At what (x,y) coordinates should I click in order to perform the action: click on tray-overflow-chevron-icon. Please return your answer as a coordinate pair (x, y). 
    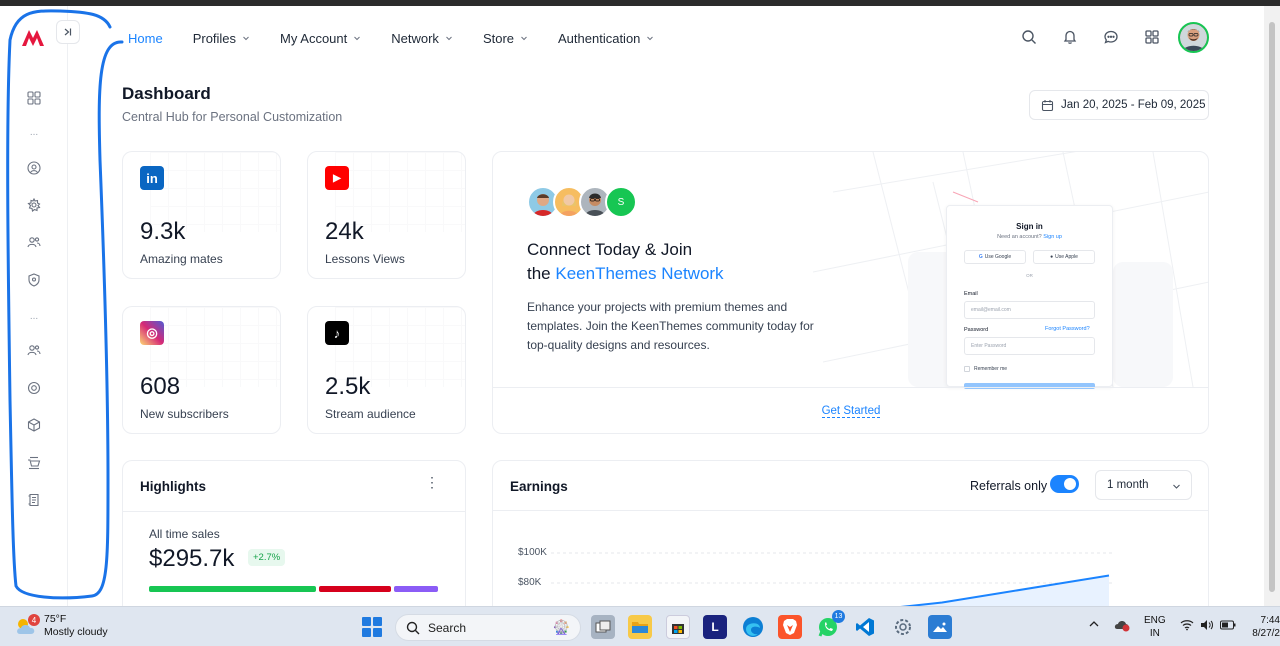
    Looking at the image, I should click on (1094, 625).